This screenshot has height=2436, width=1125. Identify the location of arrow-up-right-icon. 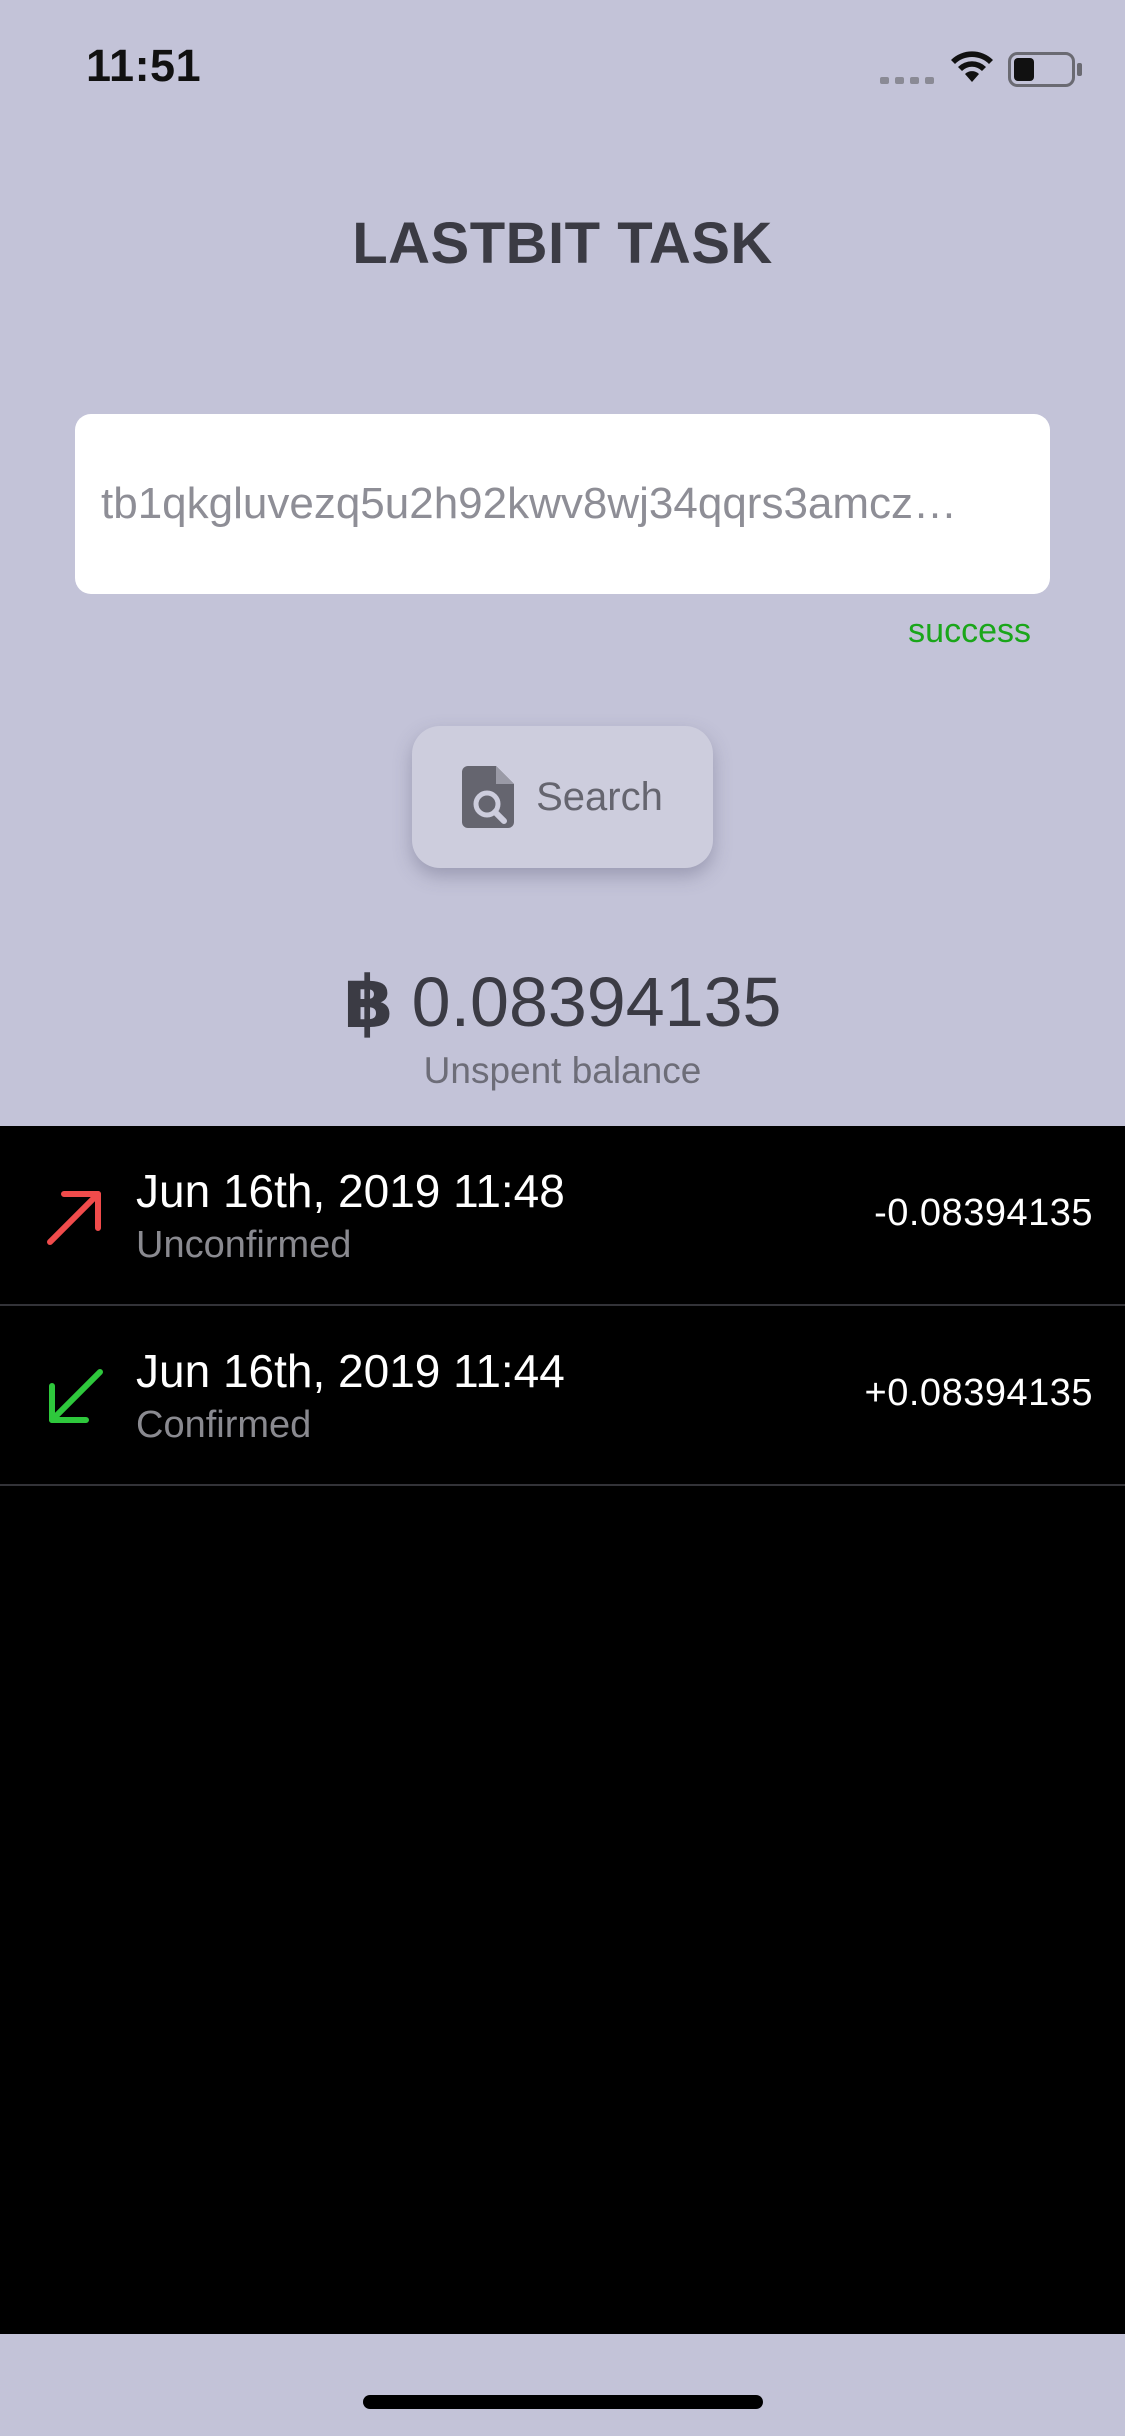
(74, 1218).